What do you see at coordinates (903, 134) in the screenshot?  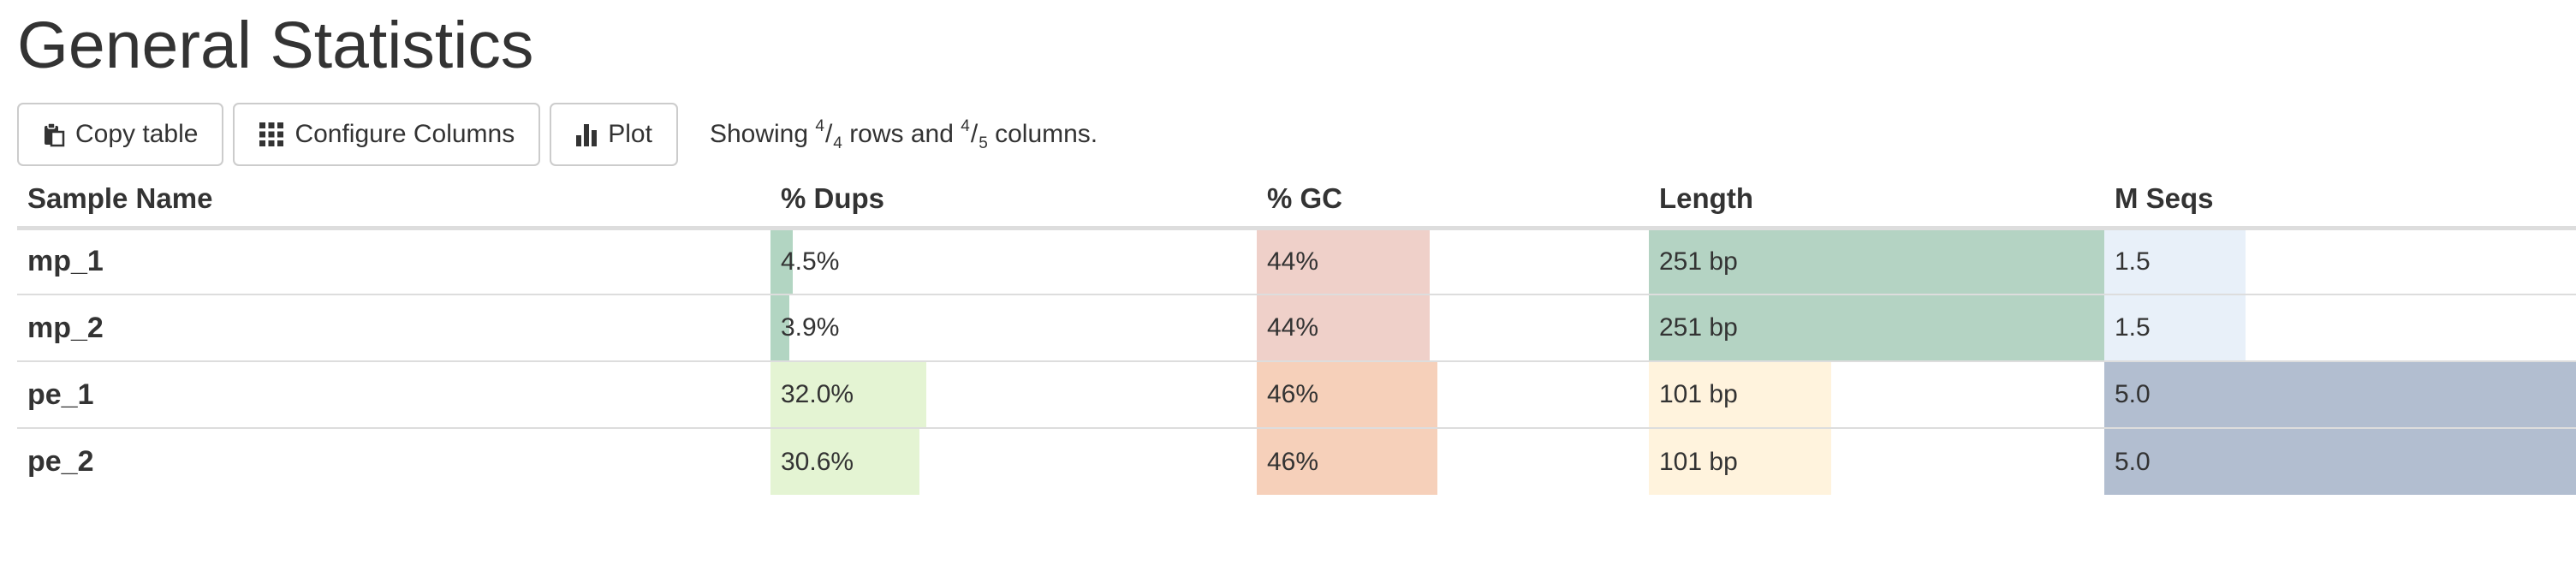 I see `showing-rows-columns-text: Showing 4/4 rows and 4/5 columns.` at bounding box center [903, 134].